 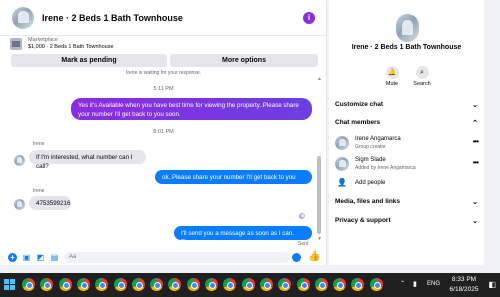 I want to click on scroll-down-icon: ▼, so click(x=319, y=239).